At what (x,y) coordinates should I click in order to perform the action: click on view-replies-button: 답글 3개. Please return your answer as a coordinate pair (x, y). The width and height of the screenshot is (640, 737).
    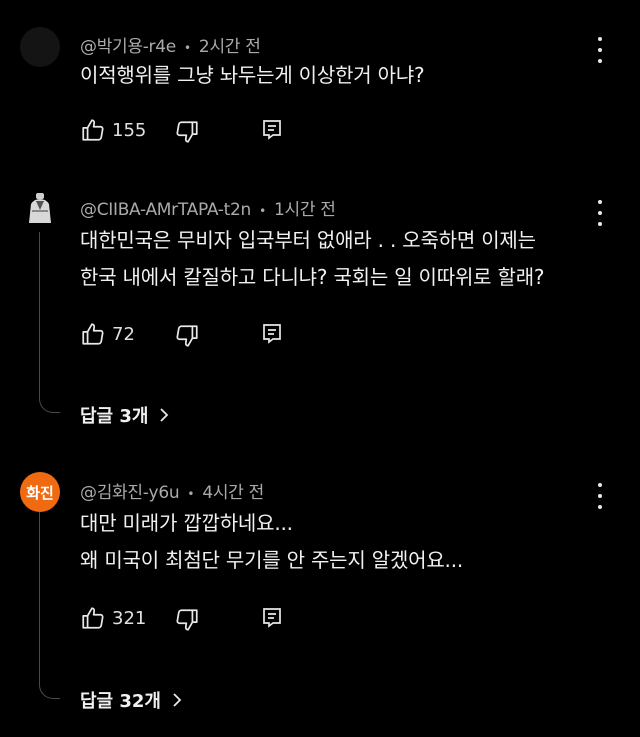
    Looking at the image, I should click on (125, 415).